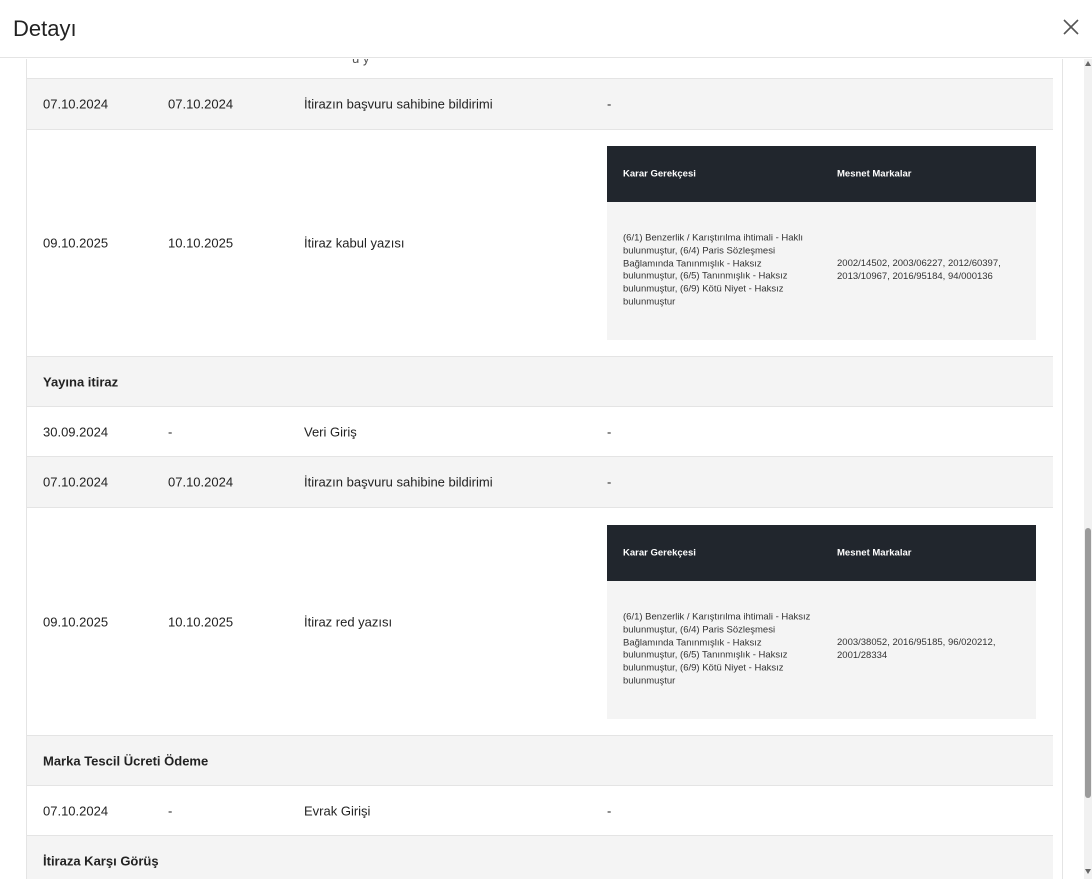 The image size is (1092, 879). I want to click on dialog-header: Detayı, so click(546, 29).